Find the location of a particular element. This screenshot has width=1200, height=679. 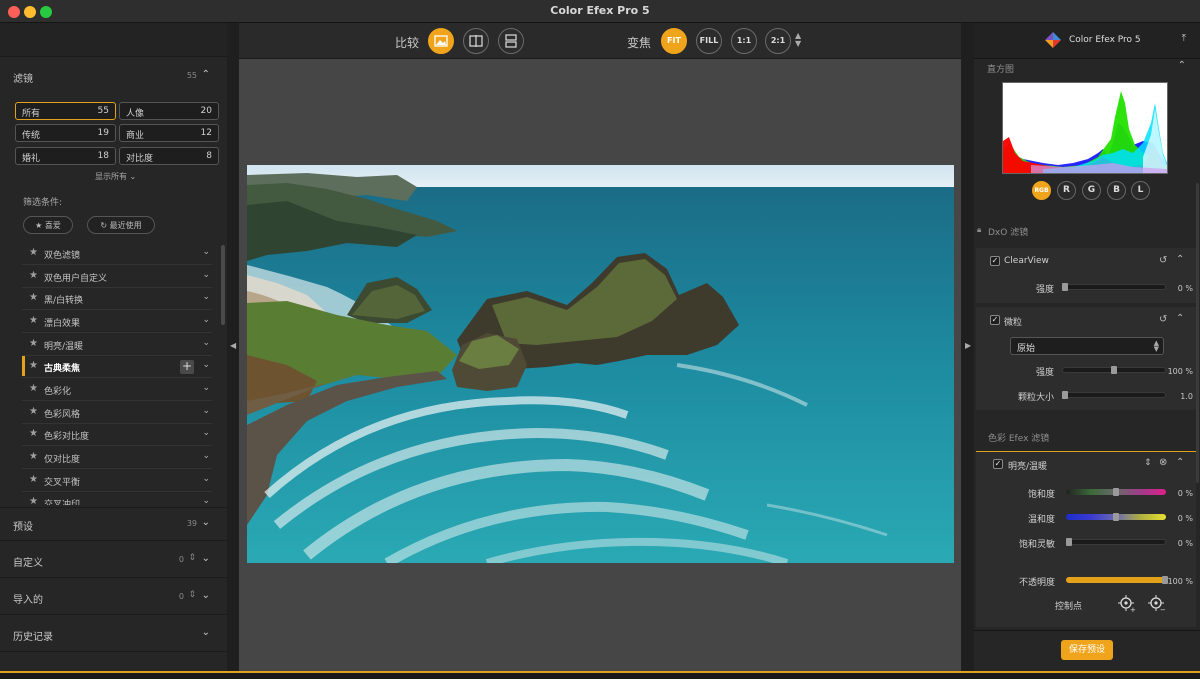

grain-preset-select: 原始 ▲ ▼ is located at coordinates (1087, 346).